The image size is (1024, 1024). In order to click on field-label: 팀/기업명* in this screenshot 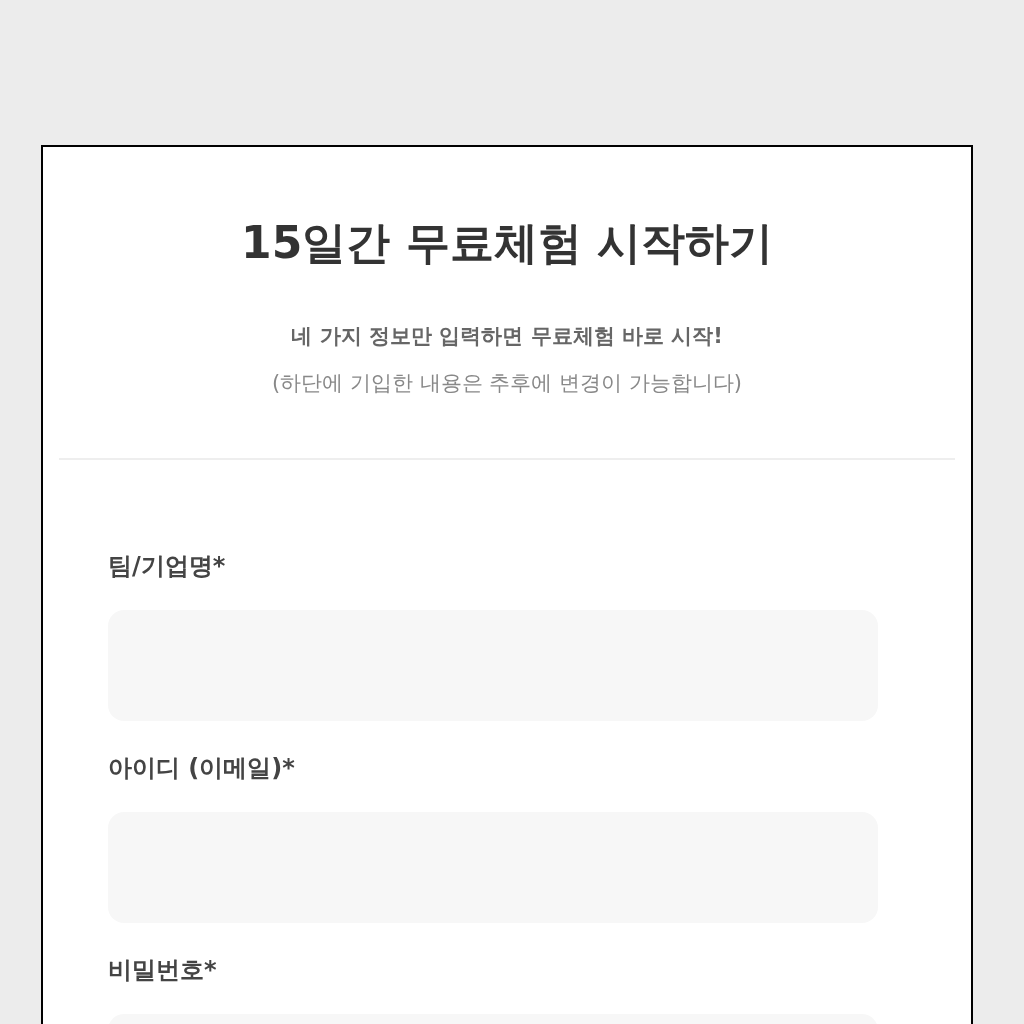, I will do `click(167, 566)`.